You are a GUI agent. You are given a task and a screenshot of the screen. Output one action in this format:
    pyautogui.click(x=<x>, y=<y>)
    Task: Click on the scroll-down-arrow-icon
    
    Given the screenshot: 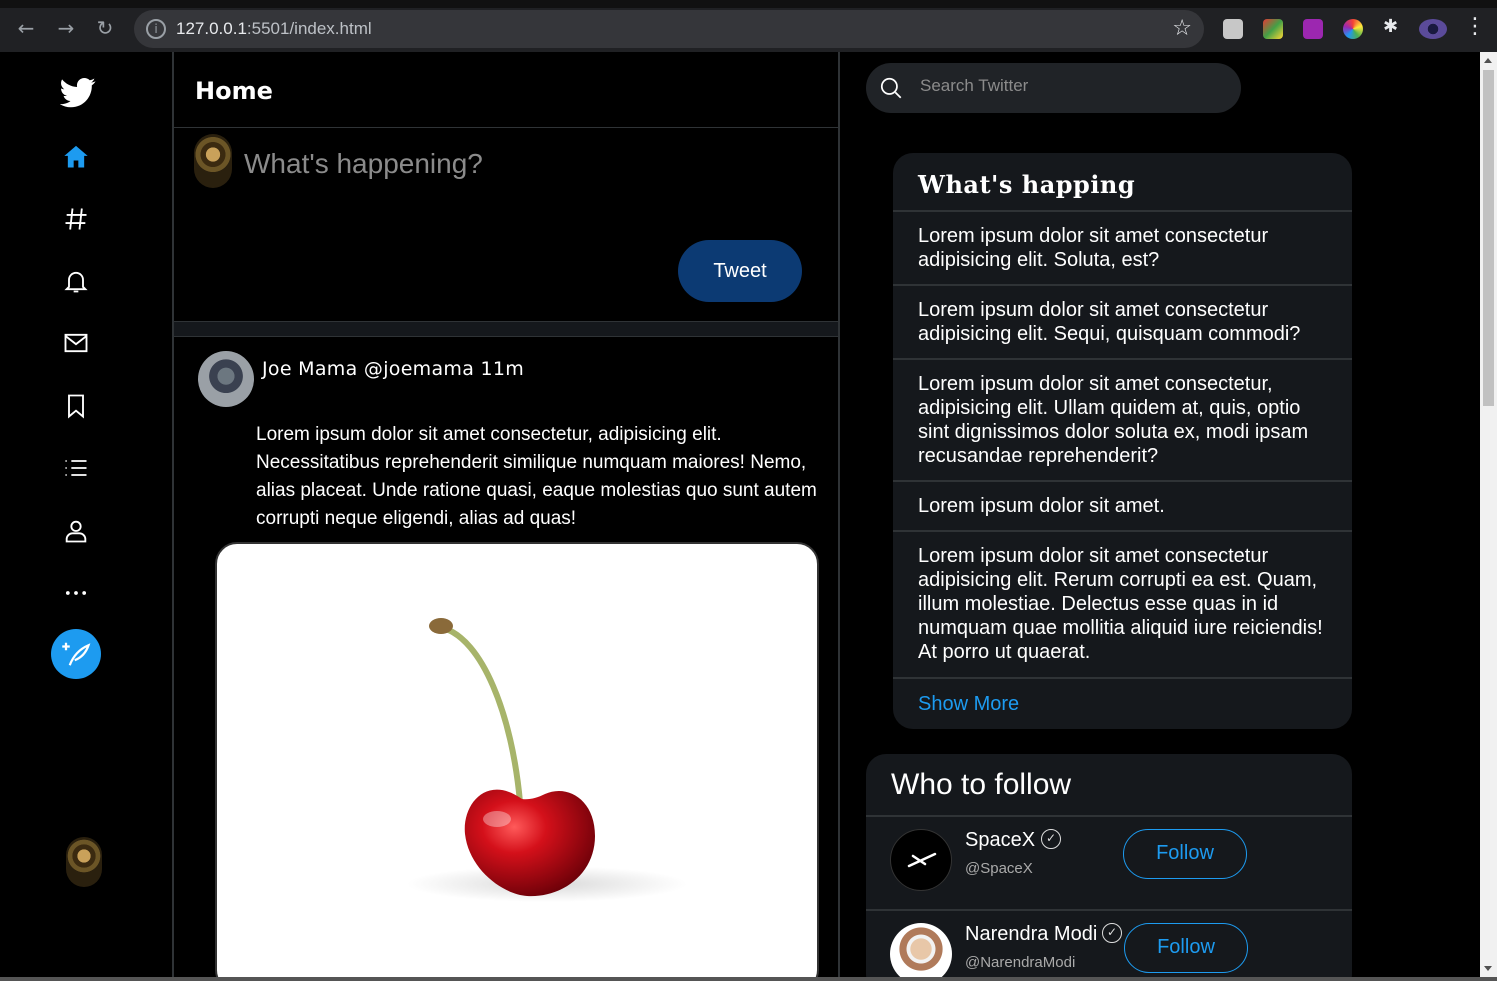 What is the action you would take?
    pyautogui.click(x=1488, y=968)
    